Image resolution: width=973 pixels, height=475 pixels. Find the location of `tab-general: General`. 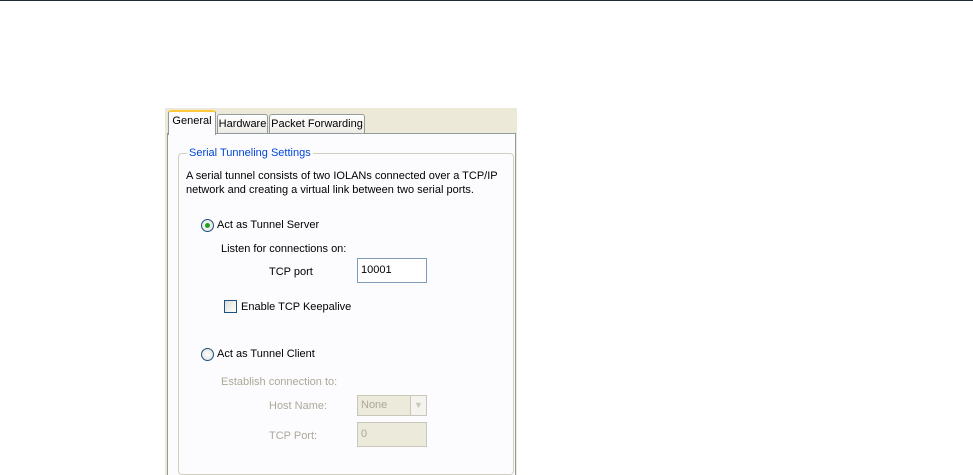

tab-general: General is located at coordinates (192, 122).